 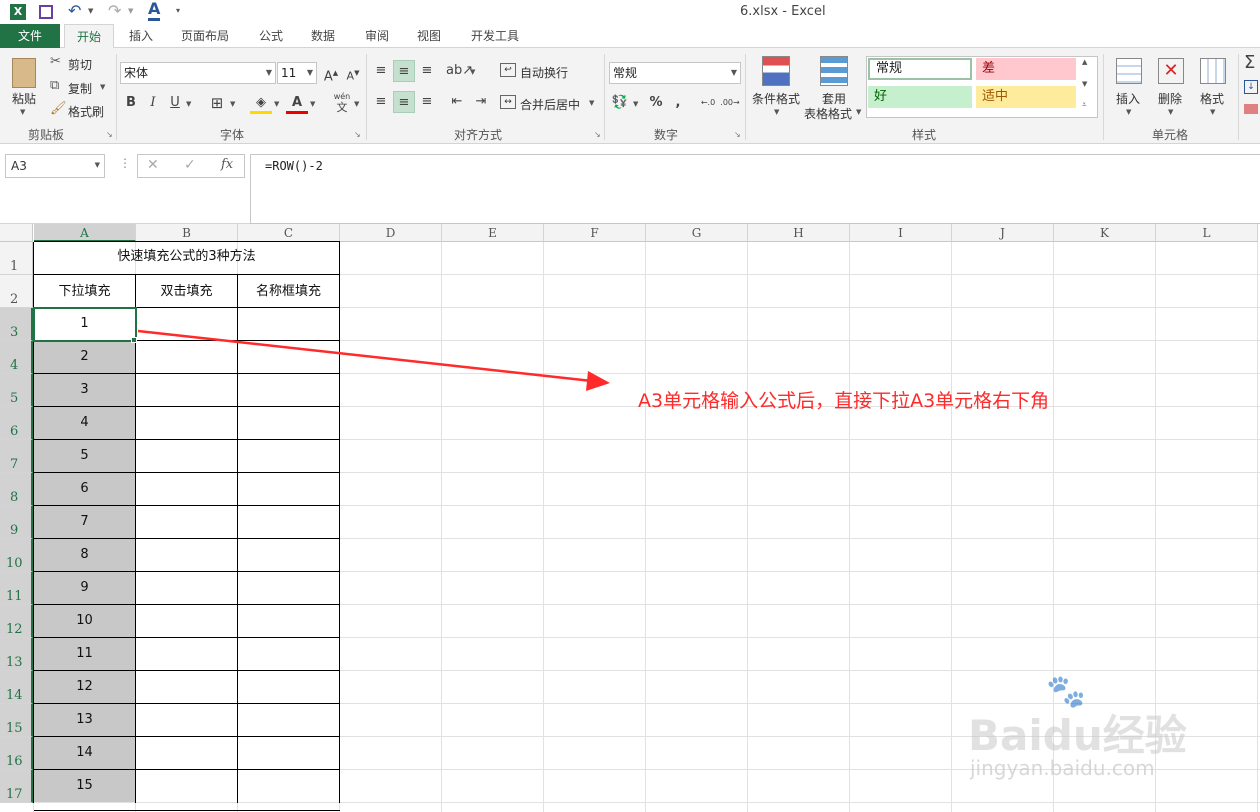 What do you see at coordinates (153, 103) in the screenshot?
I see `italic-icon: I` at bounding box center [153, 103].